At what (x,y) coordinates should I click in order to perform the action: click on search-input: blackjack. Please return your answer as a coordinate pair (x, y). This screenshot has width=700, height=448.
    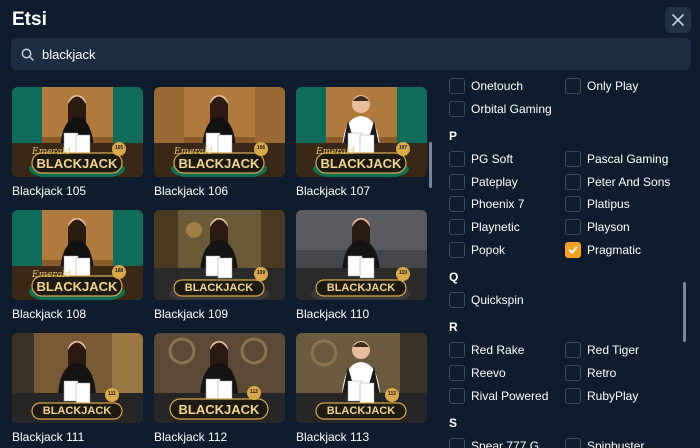
    Looking at the image, I should click on (68, 54).